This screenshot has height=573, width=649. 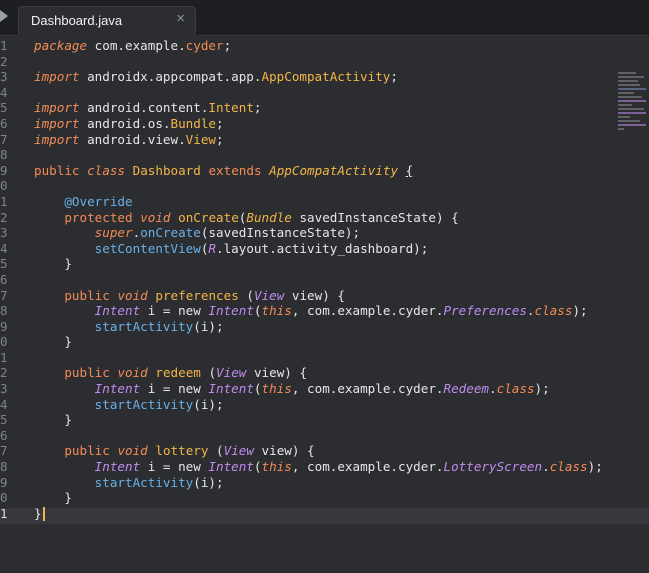 What do you see at coordinates (43, 514) in the screenshot?
I see `text-cursor` at bounding box center [43, 514].